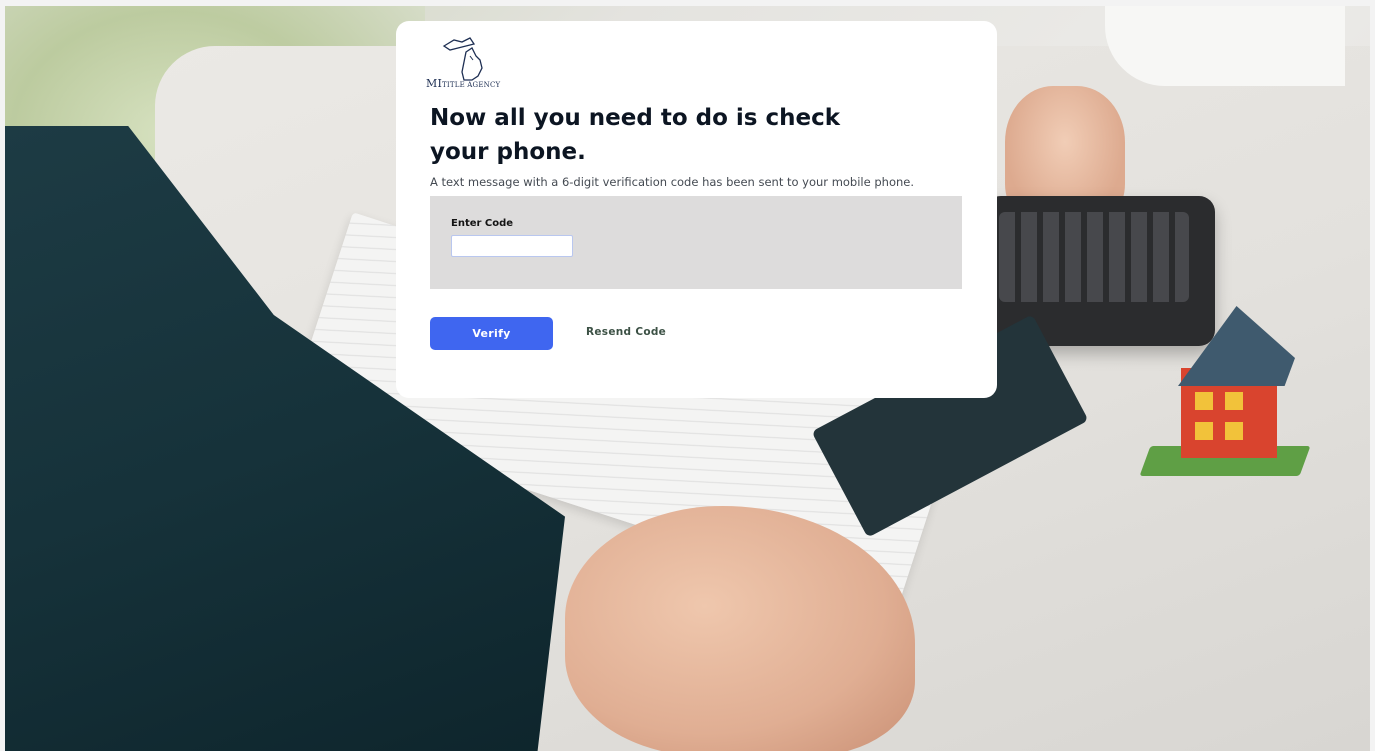 Image resolution: width=1375 pixels, height=751 pixels. What do you see at coordinates (696, 242) in the screenshot?
I see `code-entry-panel: Enter Code` at bounding box center [696, 242].